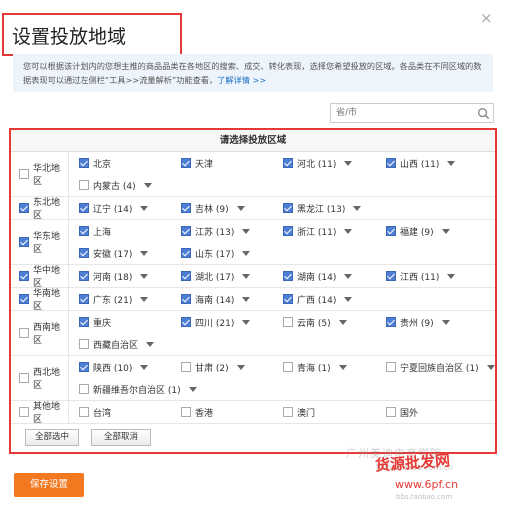 This screenshot has height=505, width=505. What do you see at coordinates (216, 276) in the screenshot?
I see `province-item: 湖北 (17)` at bounding box center [216, 276].